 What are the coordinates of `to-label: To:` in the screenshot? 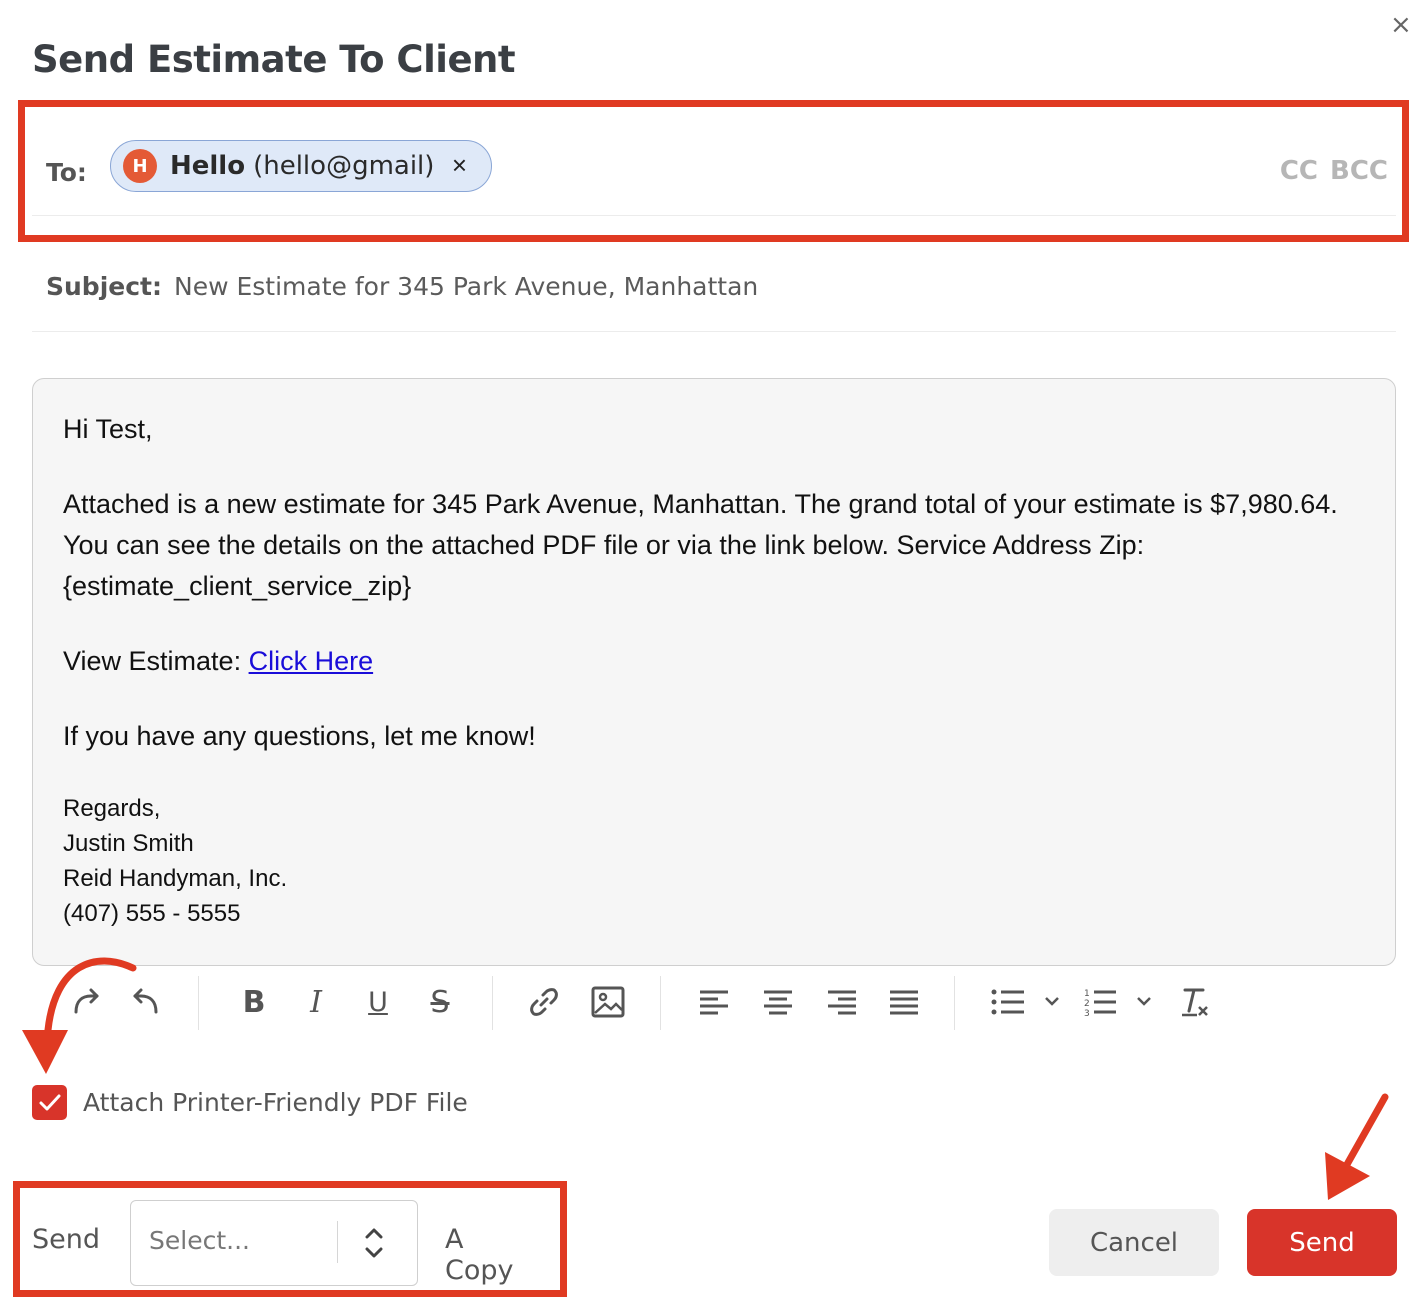 It's located at (66, 172).